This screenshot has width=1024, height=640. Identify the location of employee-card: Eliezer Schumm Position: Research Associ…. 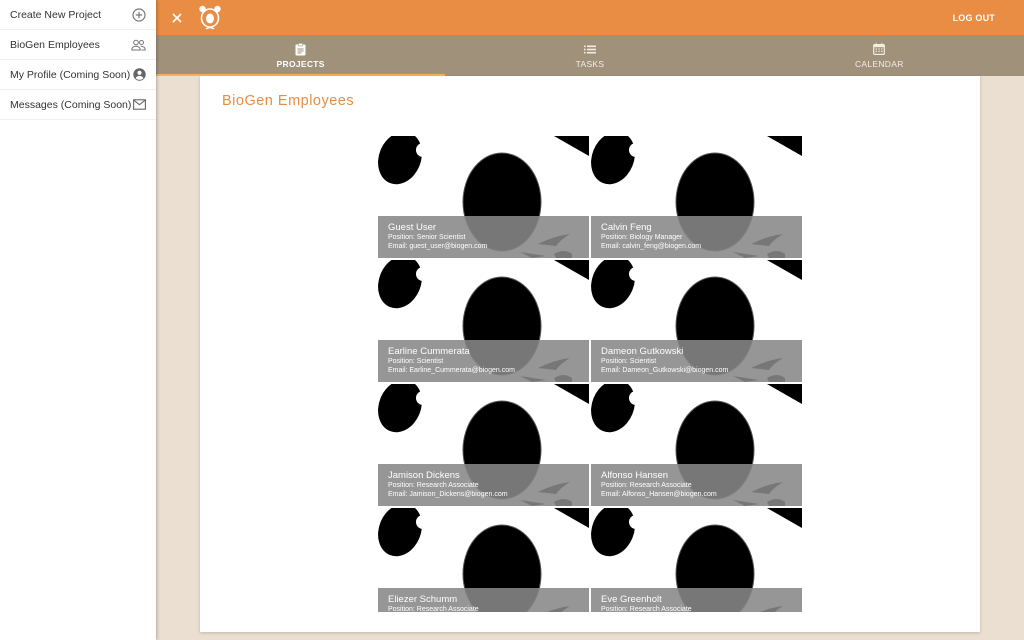
(483, 560).